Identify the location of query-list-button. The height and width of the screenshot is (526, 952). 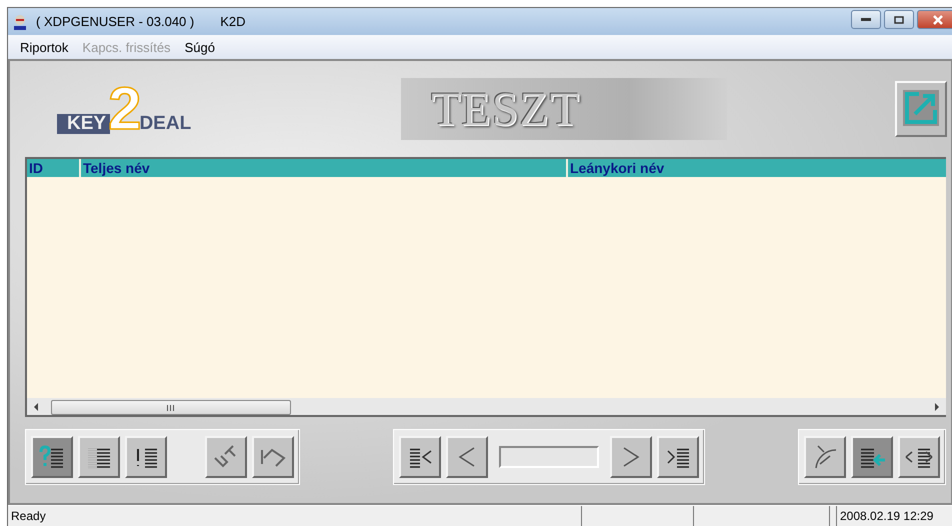
(52, 457).